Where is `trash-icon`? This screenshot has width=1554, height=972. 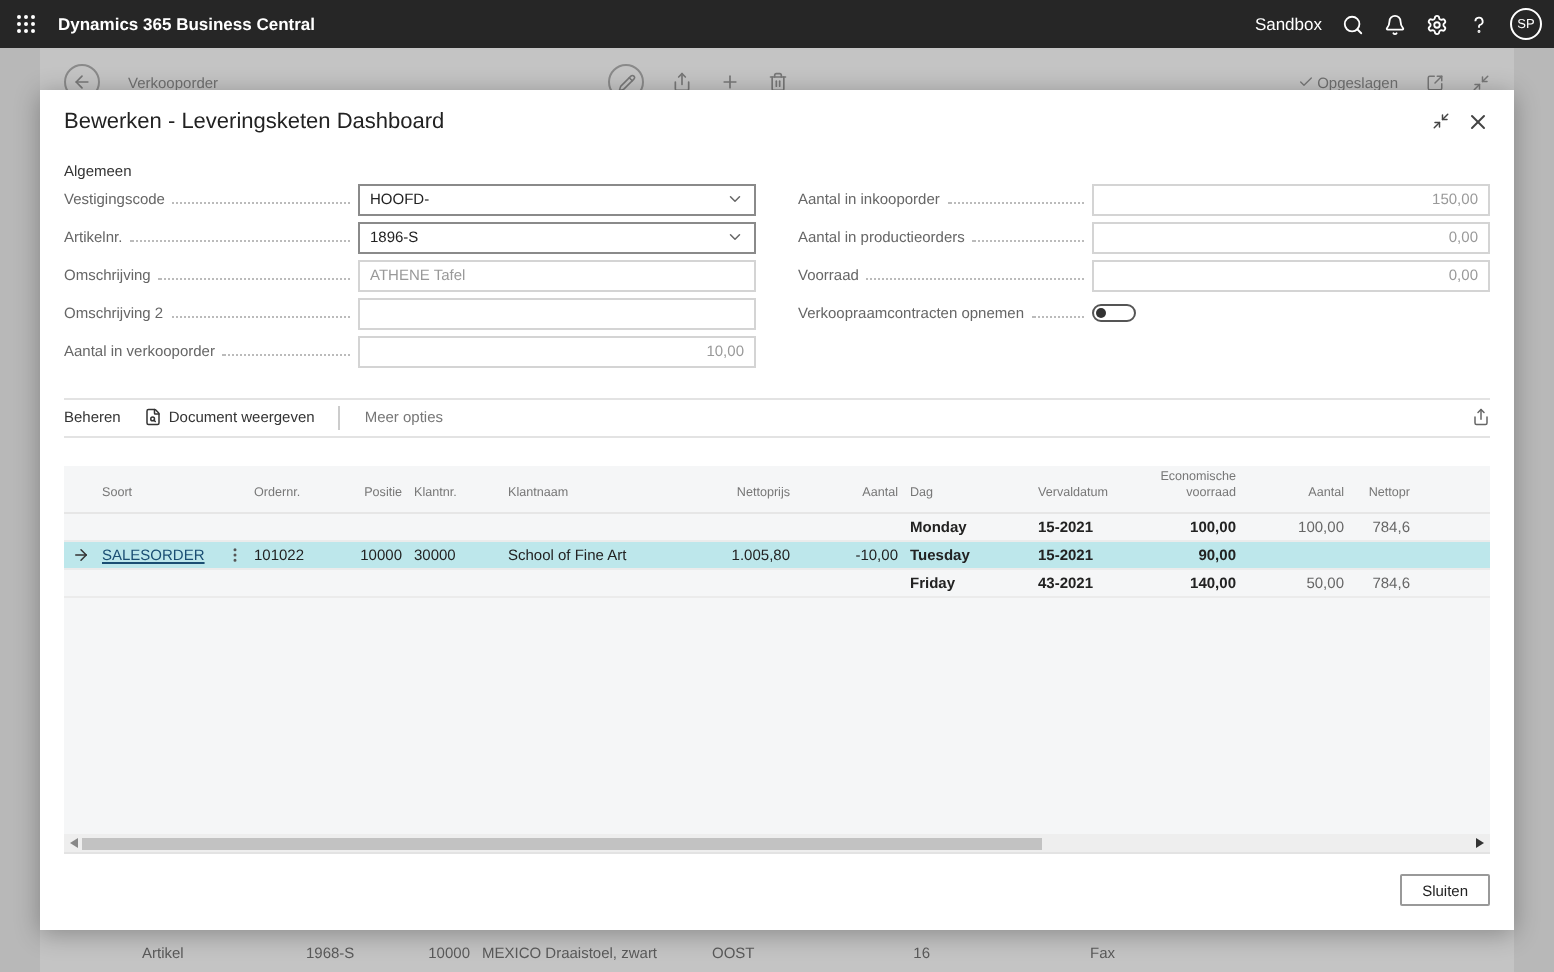 trash-icon is located at coordinates (778, 82).